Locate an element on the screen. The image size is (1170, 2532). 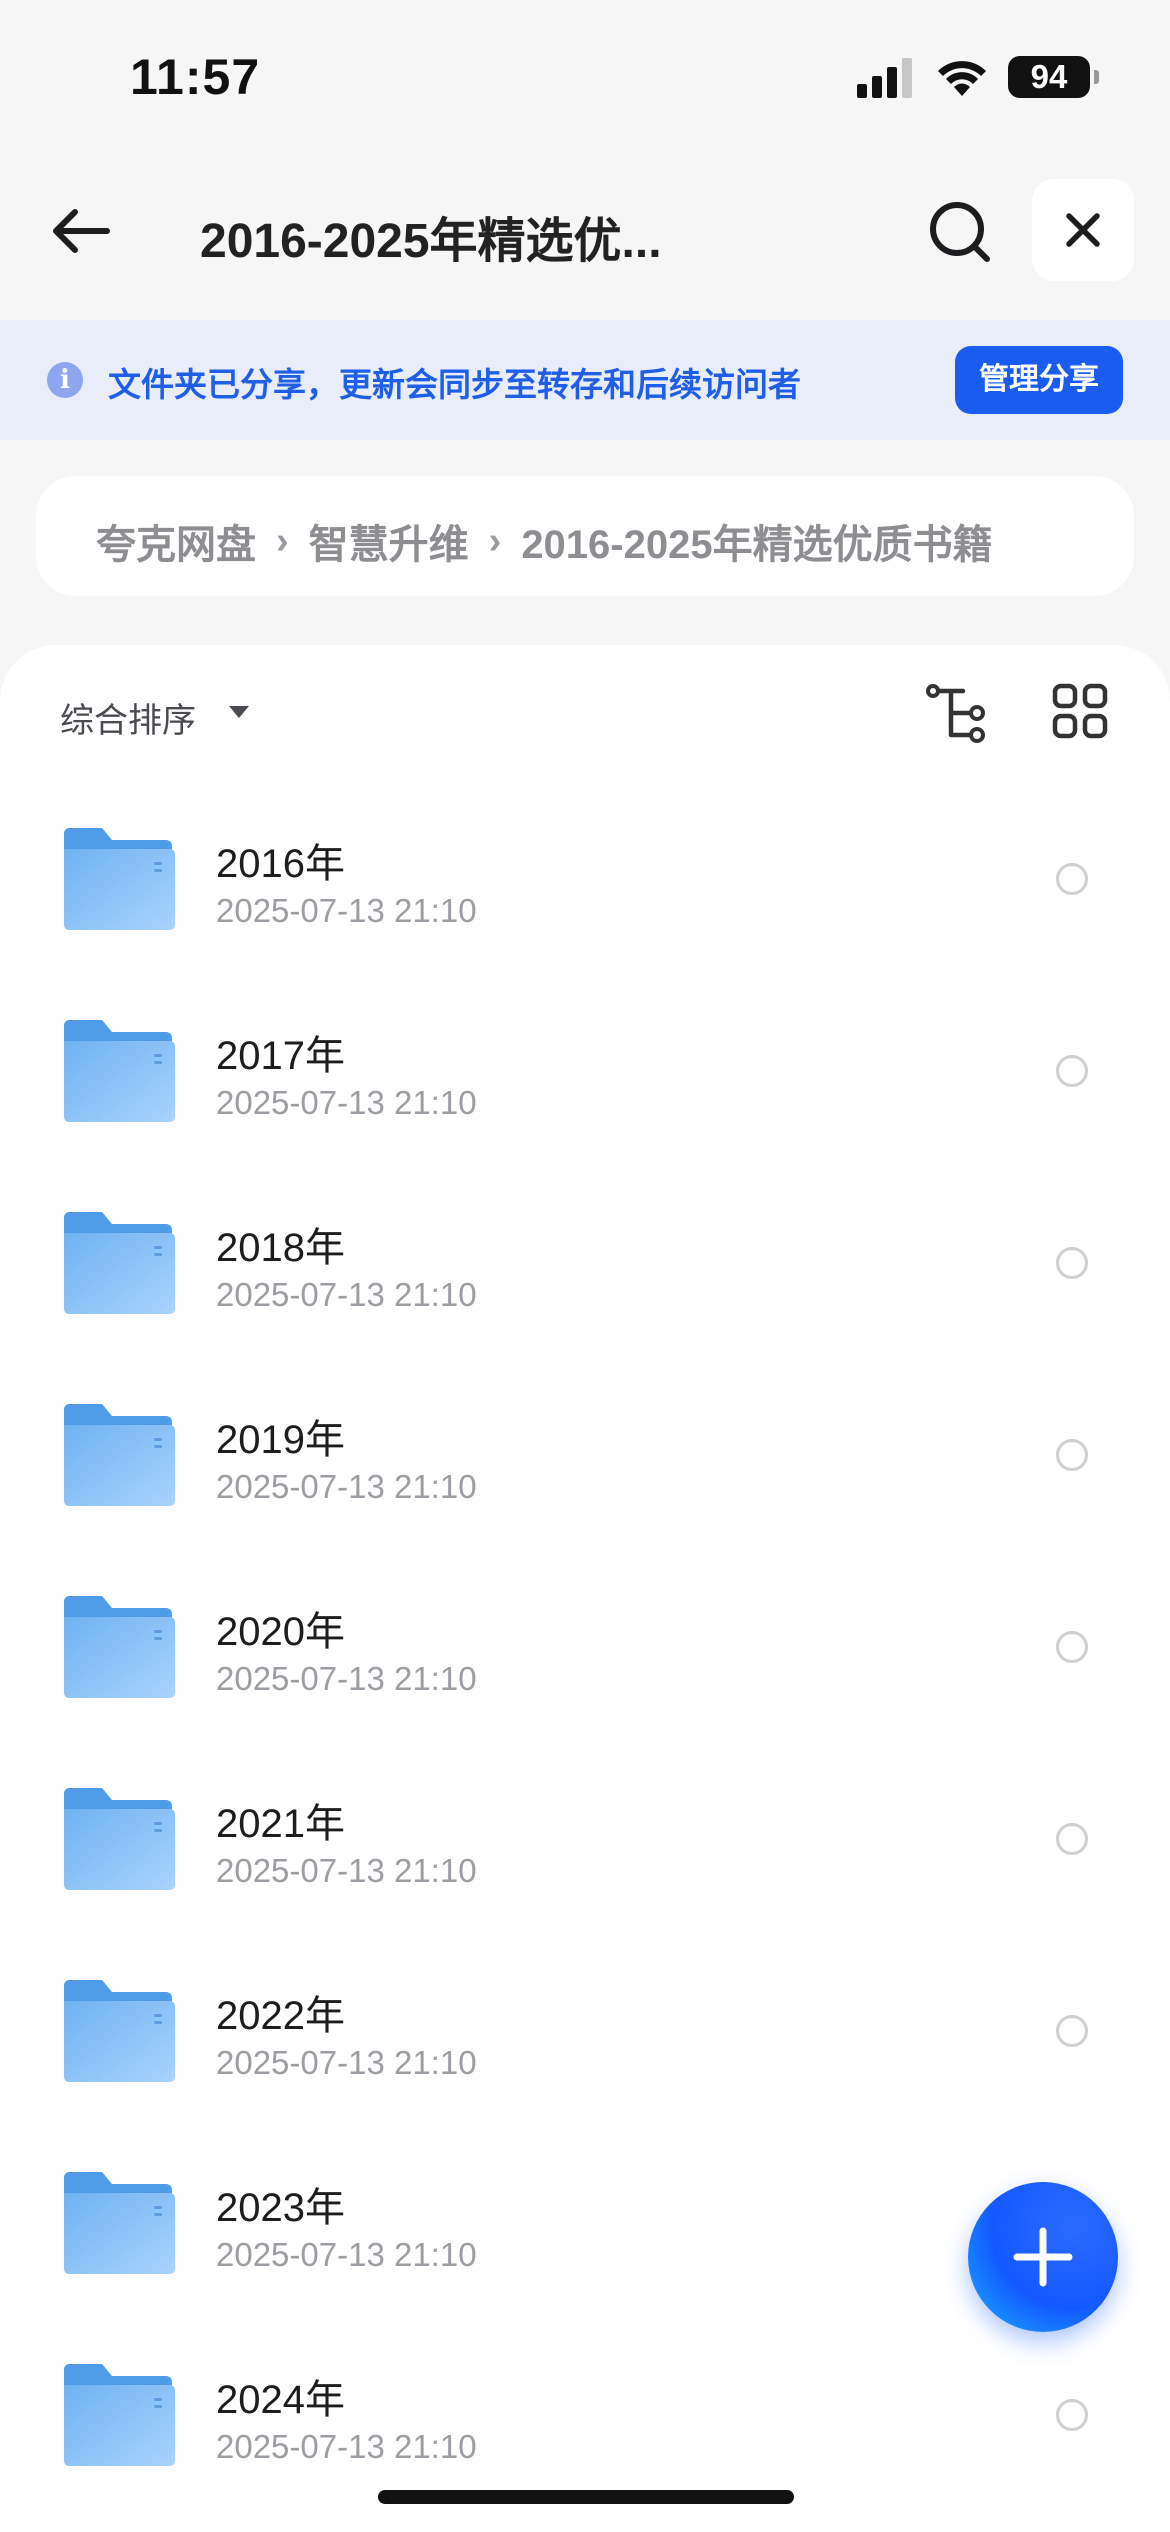
file-name: 2024年 is located at coordinates (280, 2400).